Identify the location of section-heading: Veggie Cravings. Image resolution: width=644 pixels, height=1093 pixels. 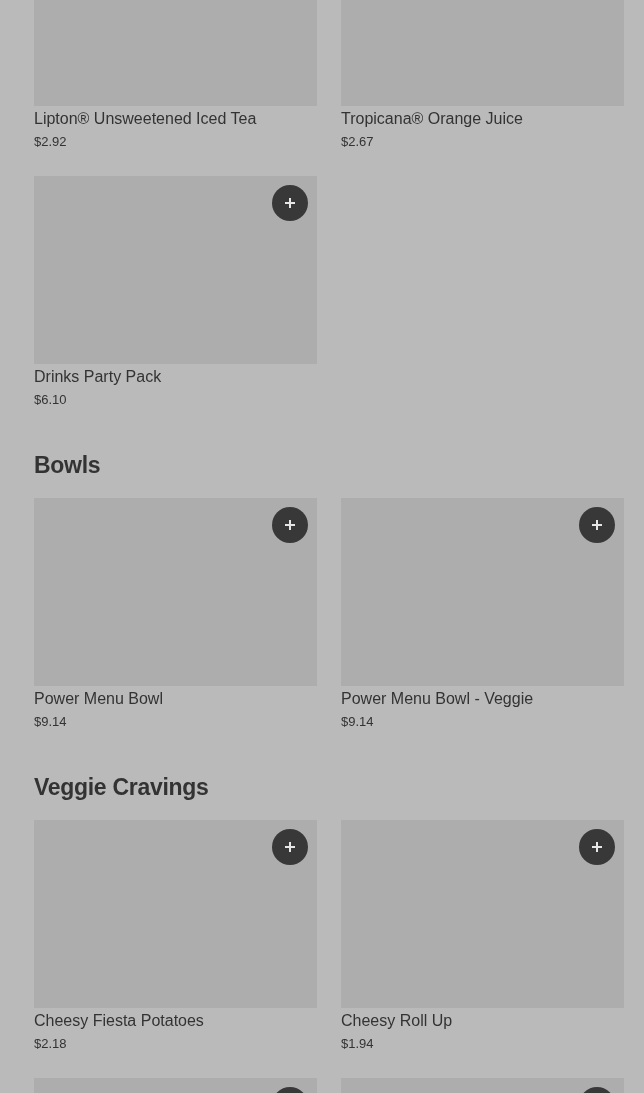
(122, 787).